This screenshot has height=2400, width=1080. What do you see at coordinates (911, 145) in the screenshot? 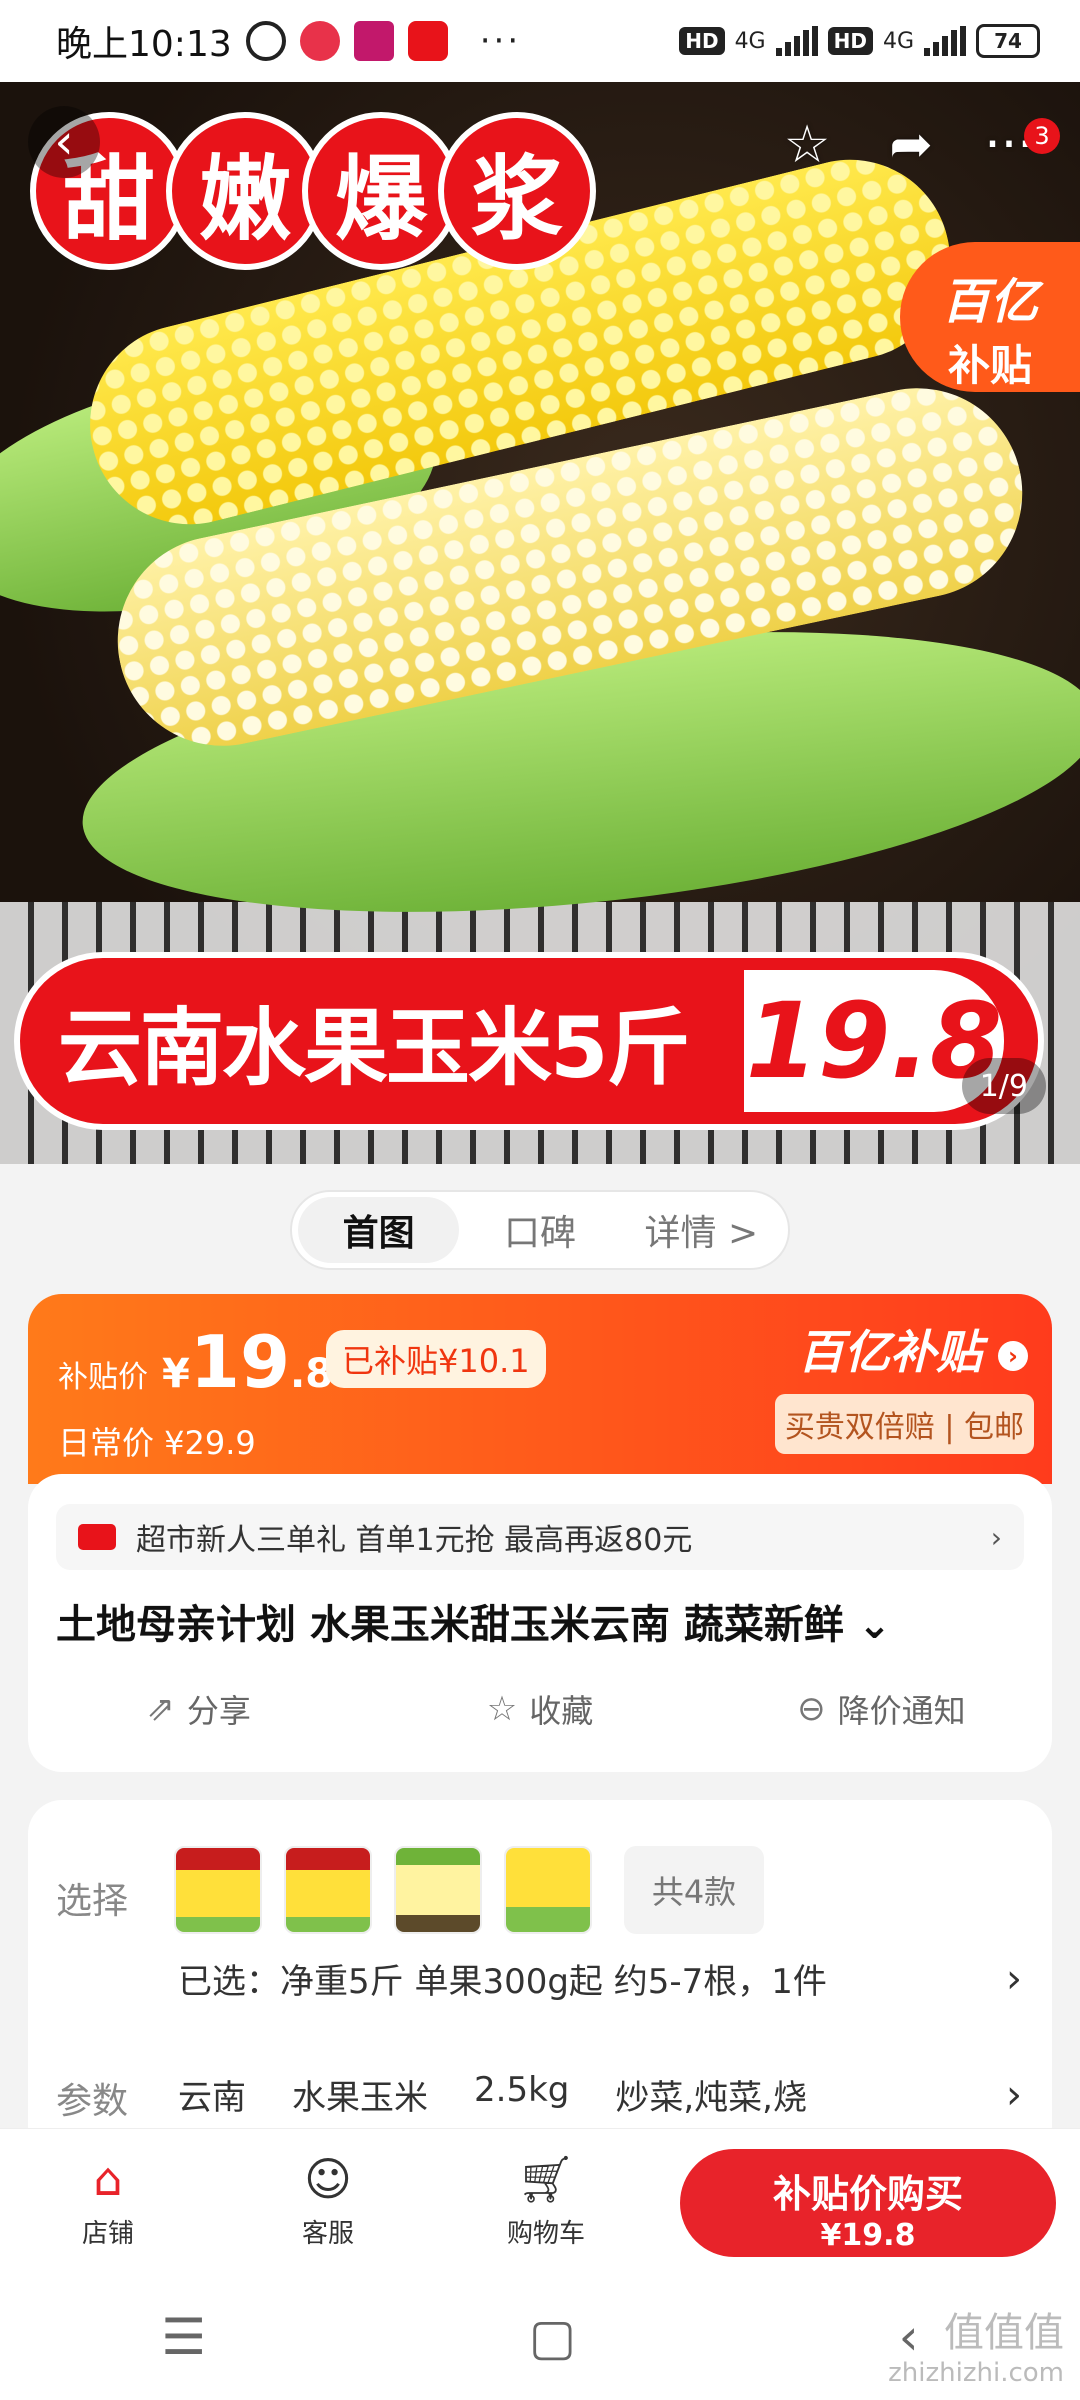
I see `share-arrow-icon: ➦` at bounding box center [911, 145].